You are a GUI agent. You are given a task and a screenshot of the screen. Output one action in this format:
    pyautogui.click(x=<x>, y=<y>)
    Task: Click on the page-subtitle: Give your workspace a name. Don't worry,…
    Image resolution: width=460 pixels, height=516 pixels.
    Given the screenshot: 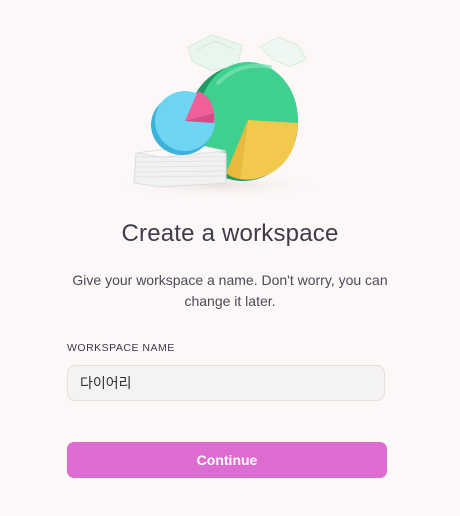 What is the action you would take?
    pyautogui.click(x=230, y=290)
    